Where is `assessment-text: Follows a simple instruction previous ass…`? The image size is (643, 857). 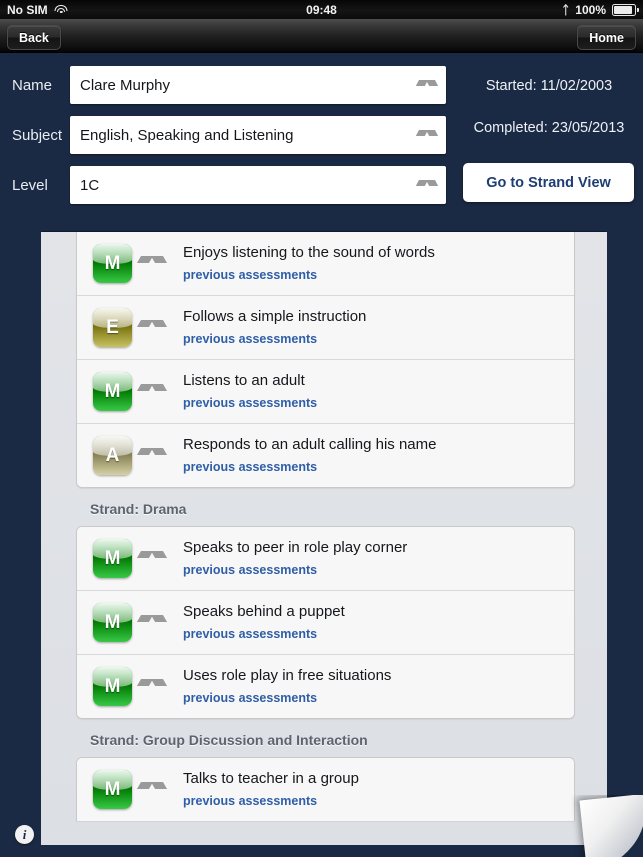 assessment-text: Follows a simple instruction previous ass… is located at coordinates (275, 326).